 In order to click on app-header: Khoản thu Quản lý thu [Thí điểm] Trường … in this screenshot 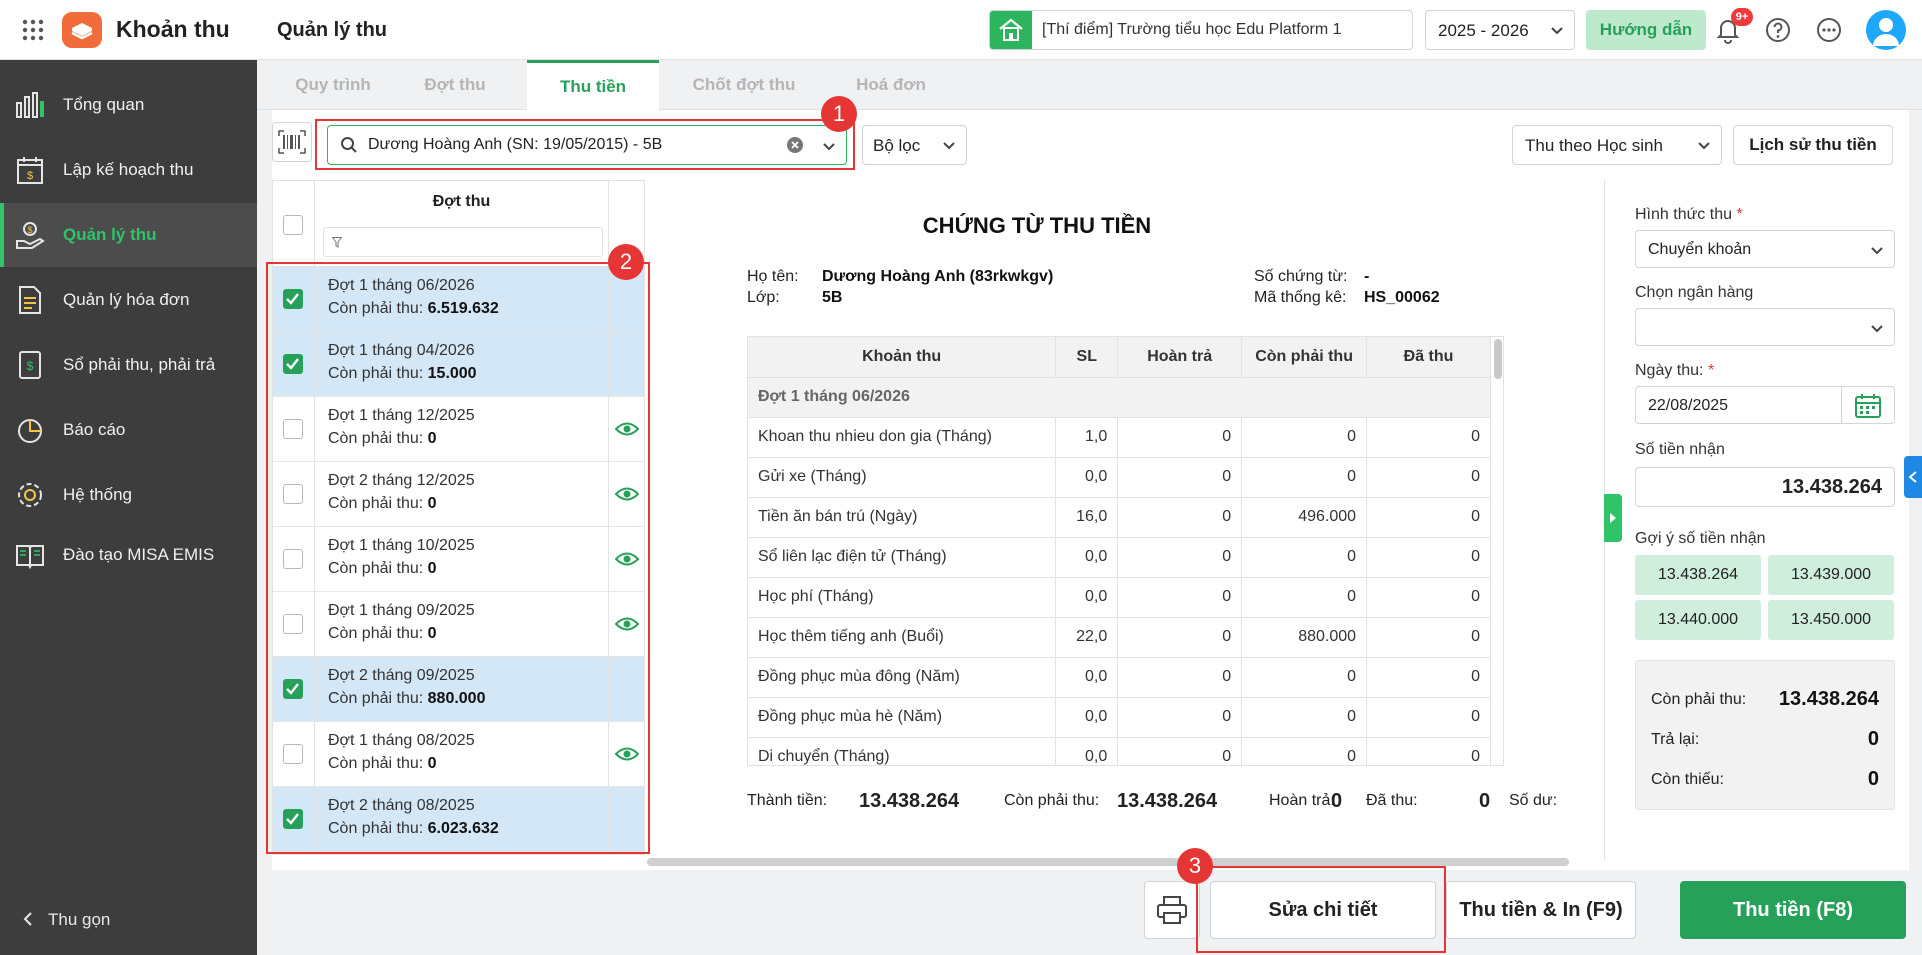, I will do `click(961, 30)`.